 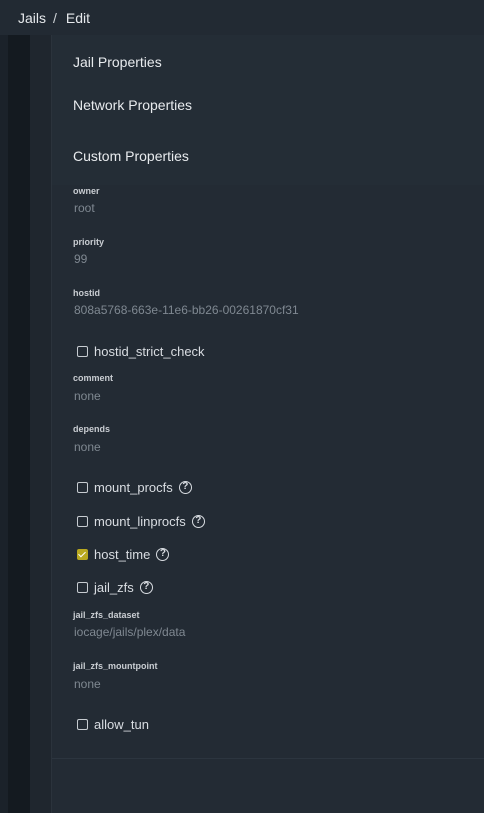 What do you see at coordinates (84, 208) in the screenshot?
I see `owner-field: root` at bounding box center [84, 208].